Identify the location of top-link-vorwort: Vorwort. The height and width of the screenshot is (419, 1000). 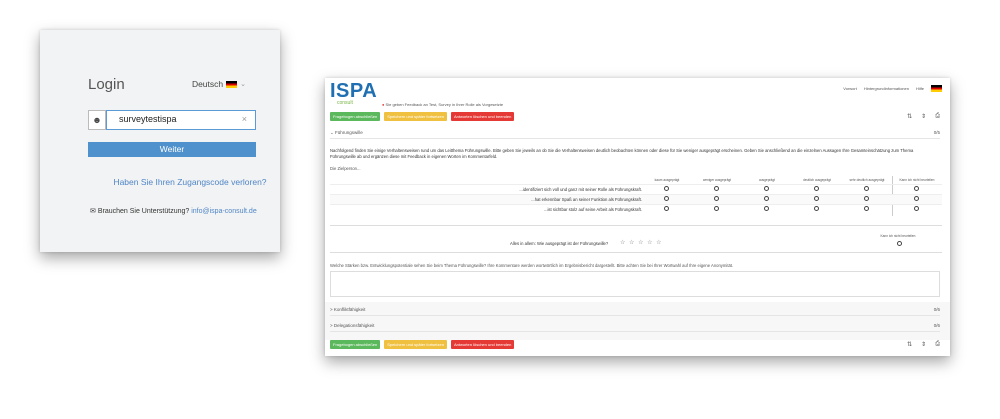
(850, 88).